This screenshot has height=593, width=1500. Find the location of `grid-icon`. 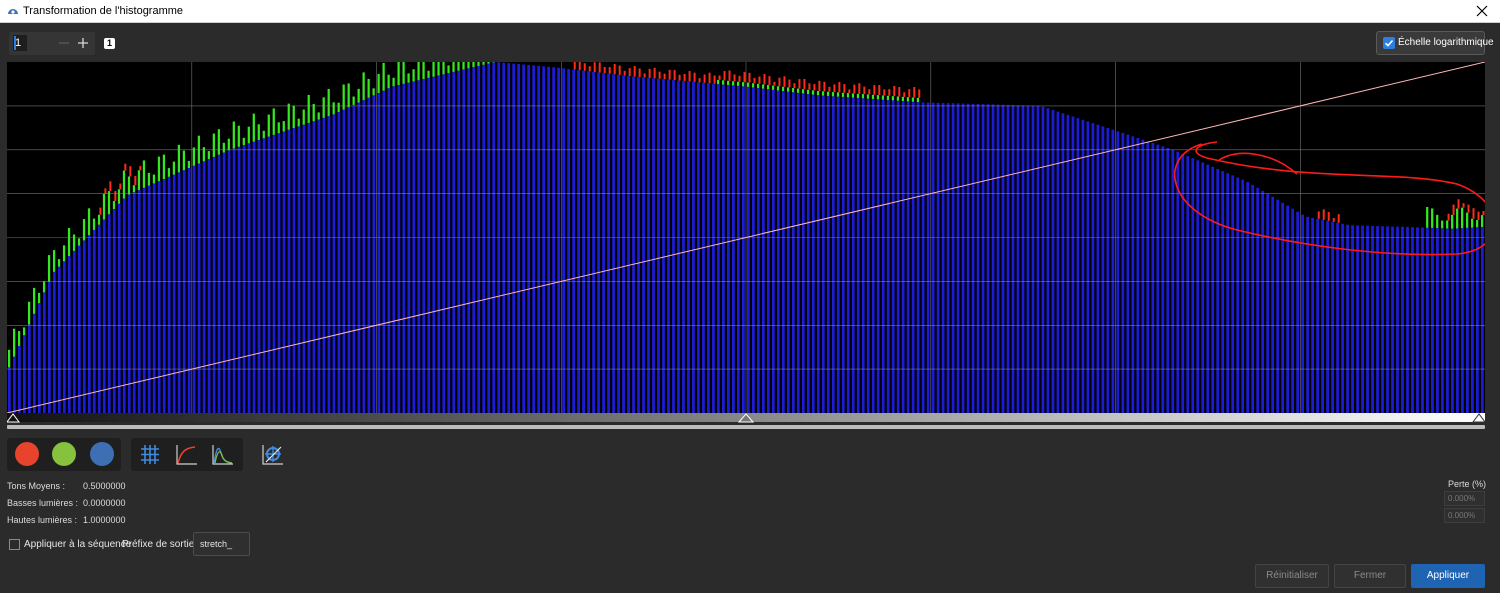

grid-icon is located at coordinates (150, 454).